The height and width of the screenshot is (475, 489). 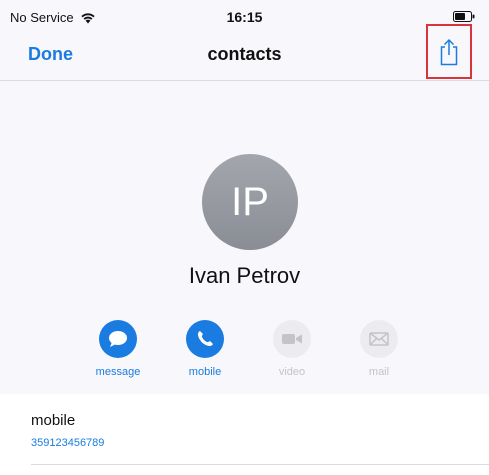 I want to click on divider, so click(x=260, y=464).